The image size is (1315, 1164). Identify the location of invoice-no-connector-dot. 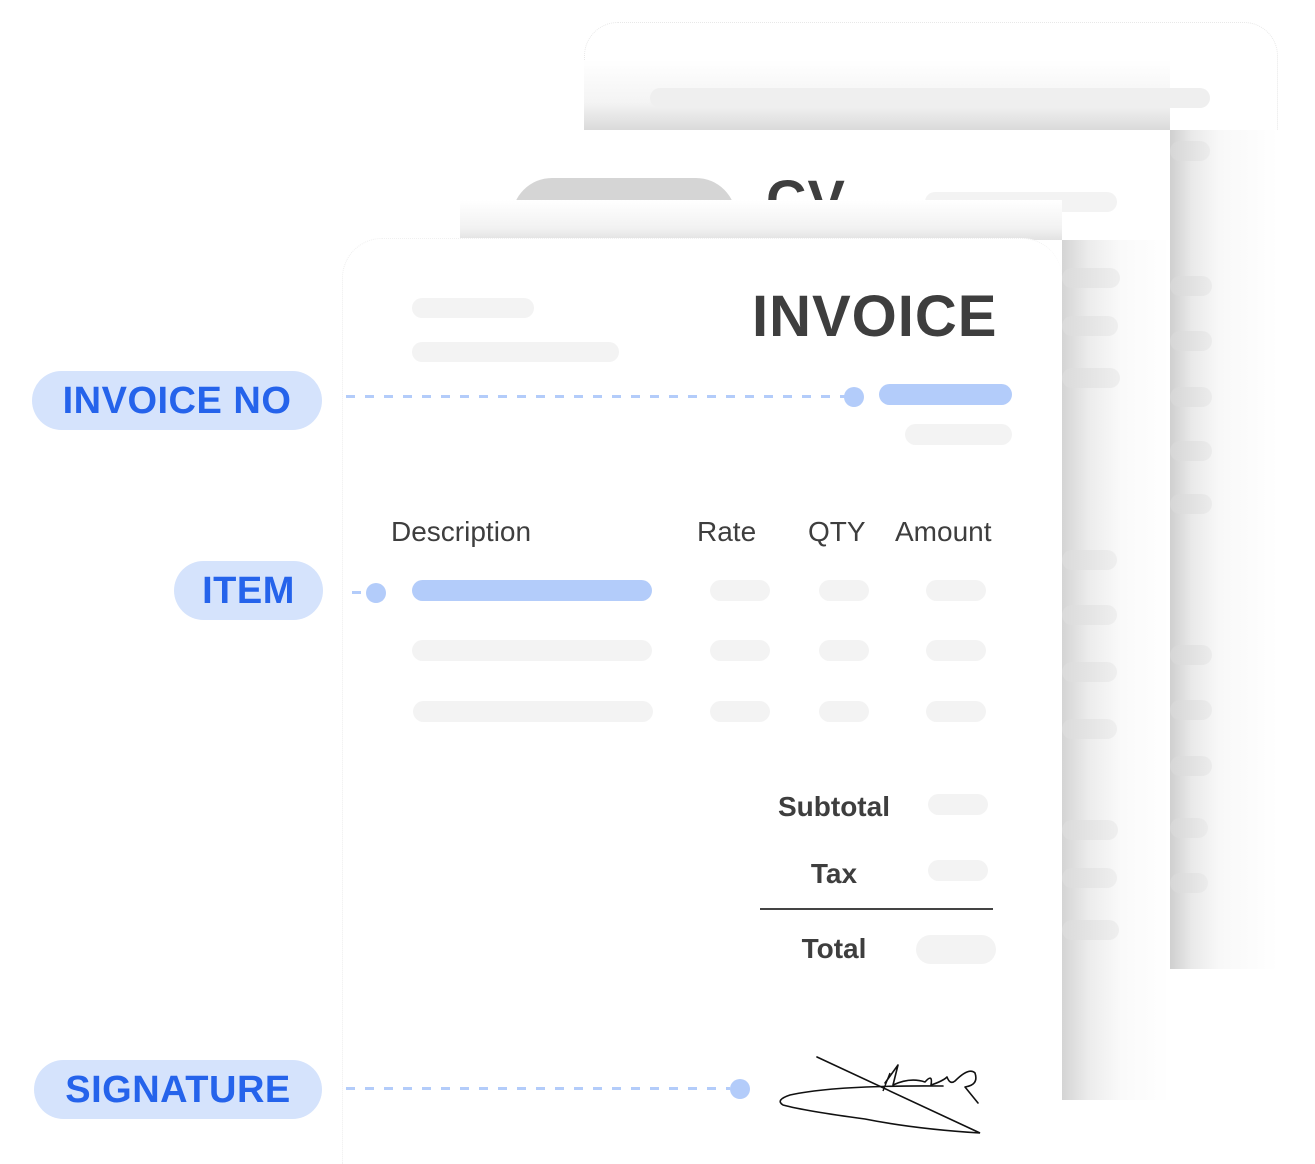
(854, 397).